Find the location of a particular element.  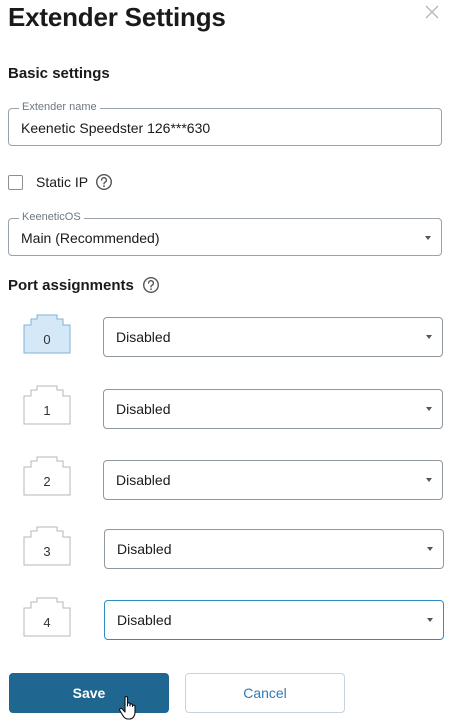

extender-name-label: Extender name is located at coordinates (59, 107).